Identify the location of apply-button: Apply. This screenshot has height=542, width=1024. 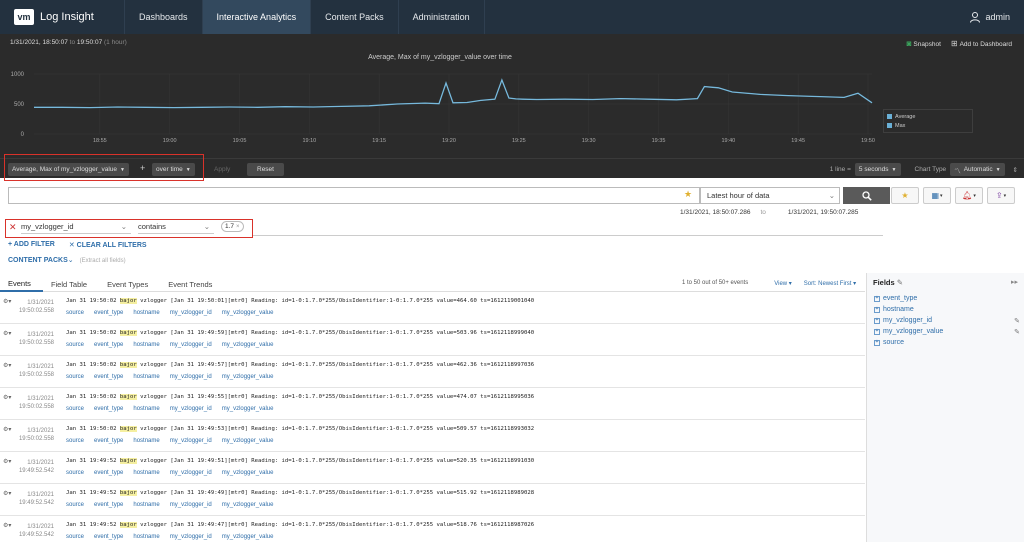
(222, 169).